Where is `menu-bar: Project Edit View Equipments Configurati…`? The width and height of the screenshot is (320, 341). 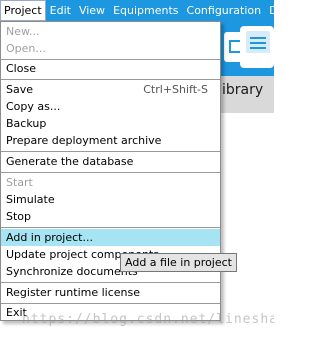
menu-bar: Project Edit View Equipments Configurati… is located at coordinates (137, 10).